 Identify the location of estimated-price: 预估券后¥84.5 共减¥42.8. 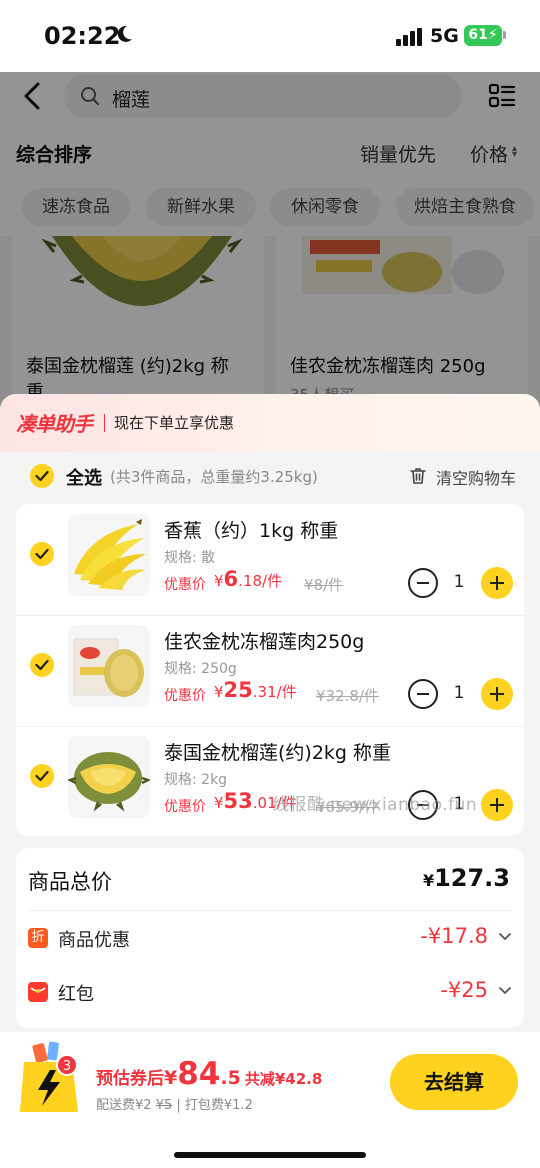
(209, 1074).